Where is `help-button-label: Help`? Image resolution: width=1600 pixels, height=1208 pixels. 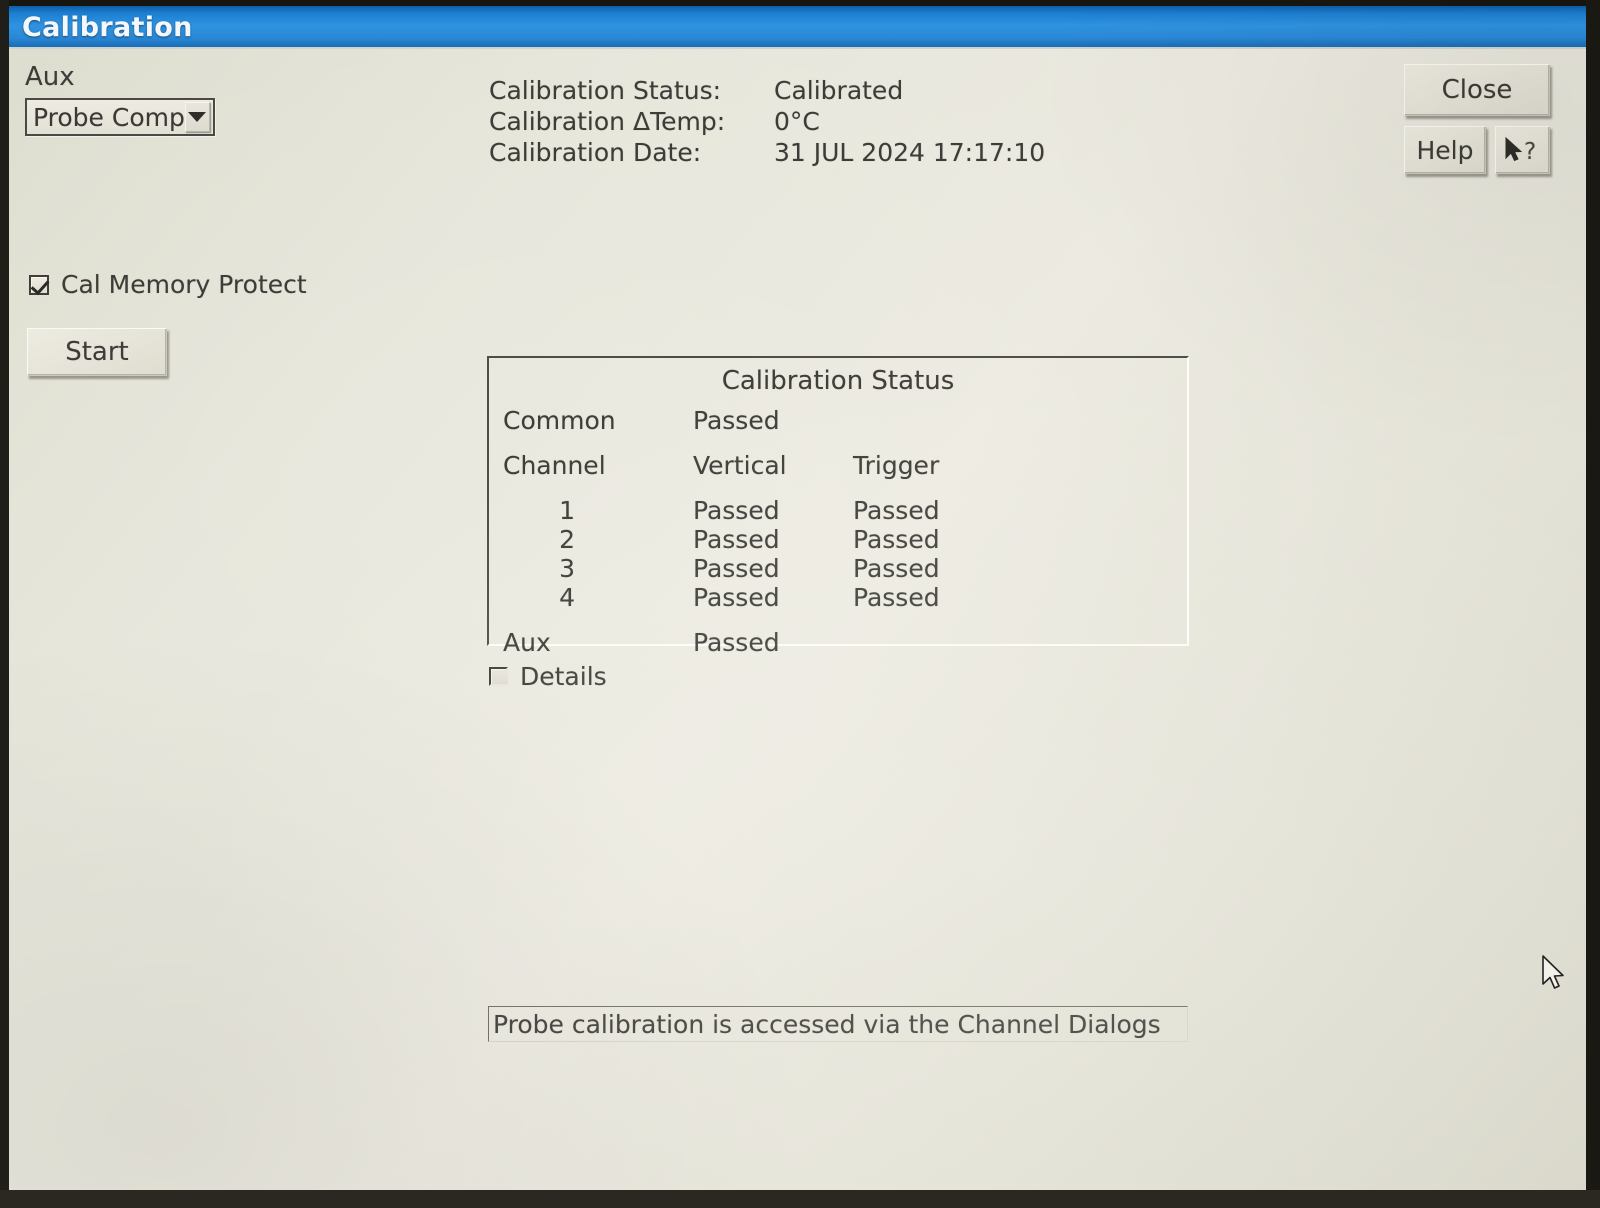 help-button-label: Help is located at coordinates (1445, 150).